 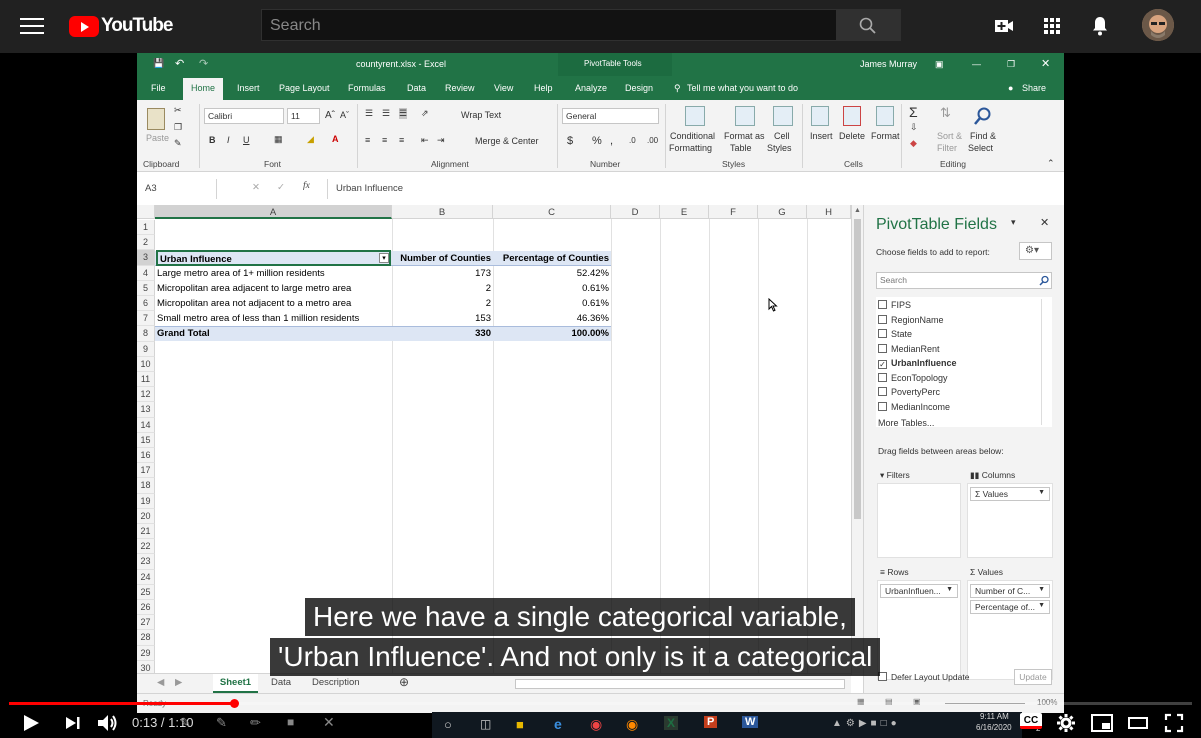 I want to click on clear-icon: ◆, so click(x=913, y=143).